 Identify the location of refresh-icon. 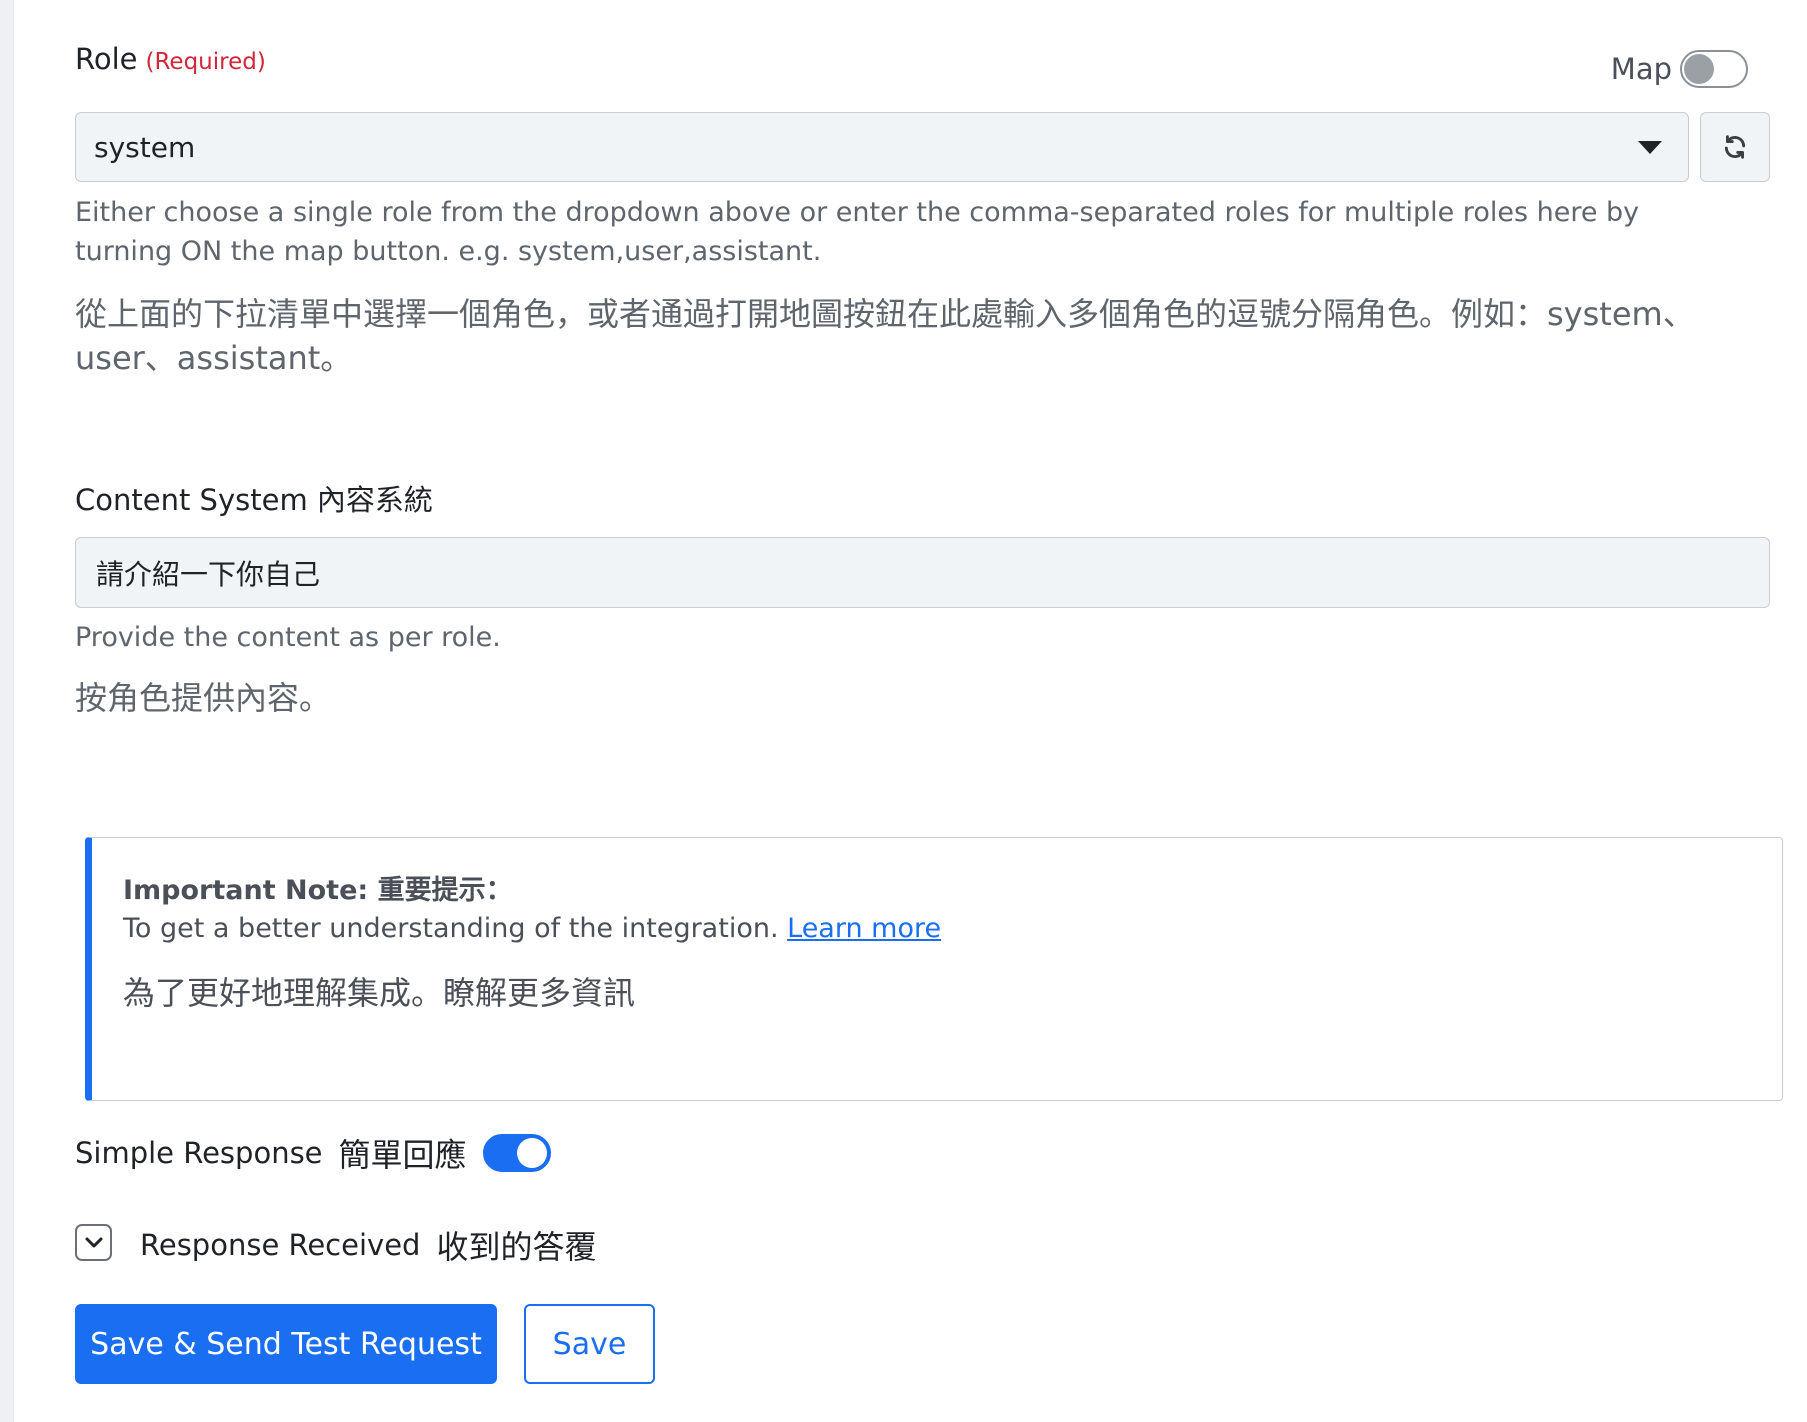
(1735, 147).